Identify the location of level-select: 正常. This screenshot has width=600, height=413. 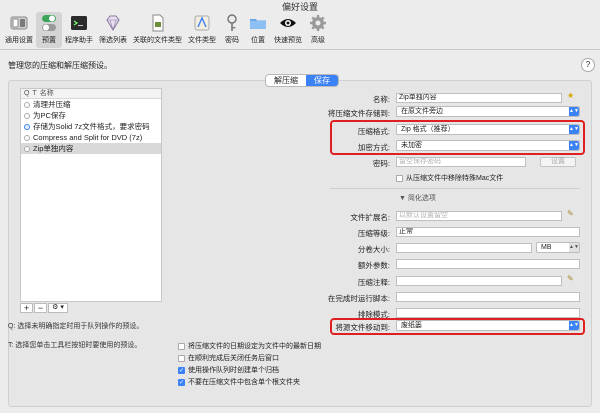
(488, 232).